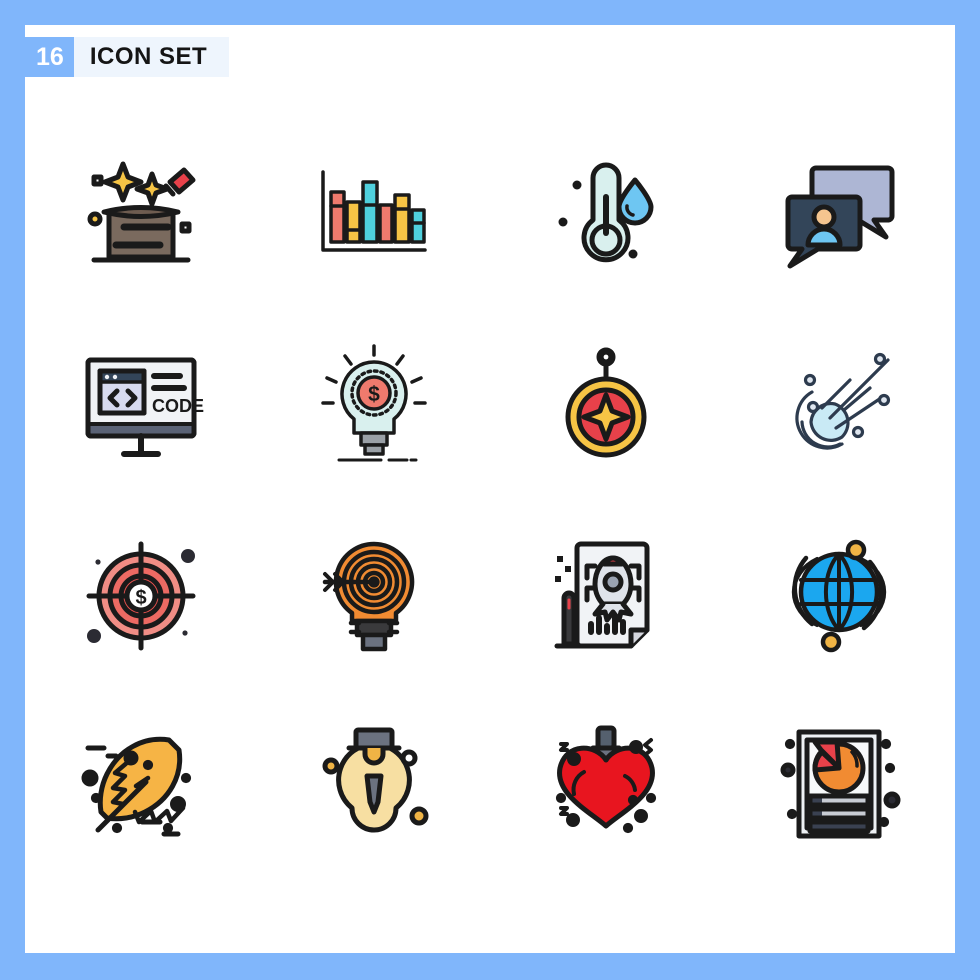  I want to click on feather-icon, so click(136, 786).